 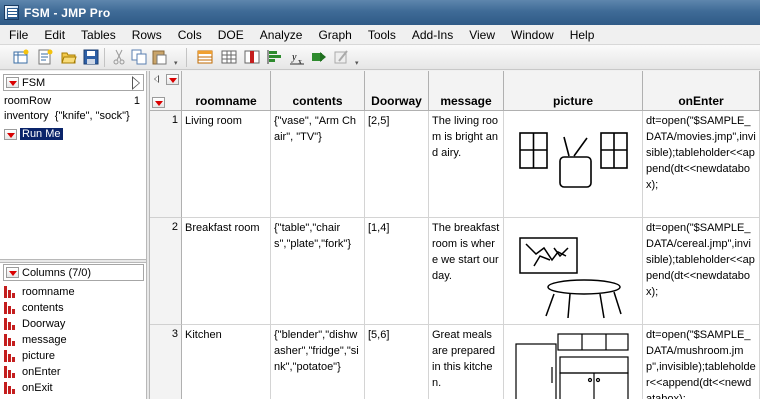 I want to click on column-item-doorway: Doorway, so click(x=34, y=324).